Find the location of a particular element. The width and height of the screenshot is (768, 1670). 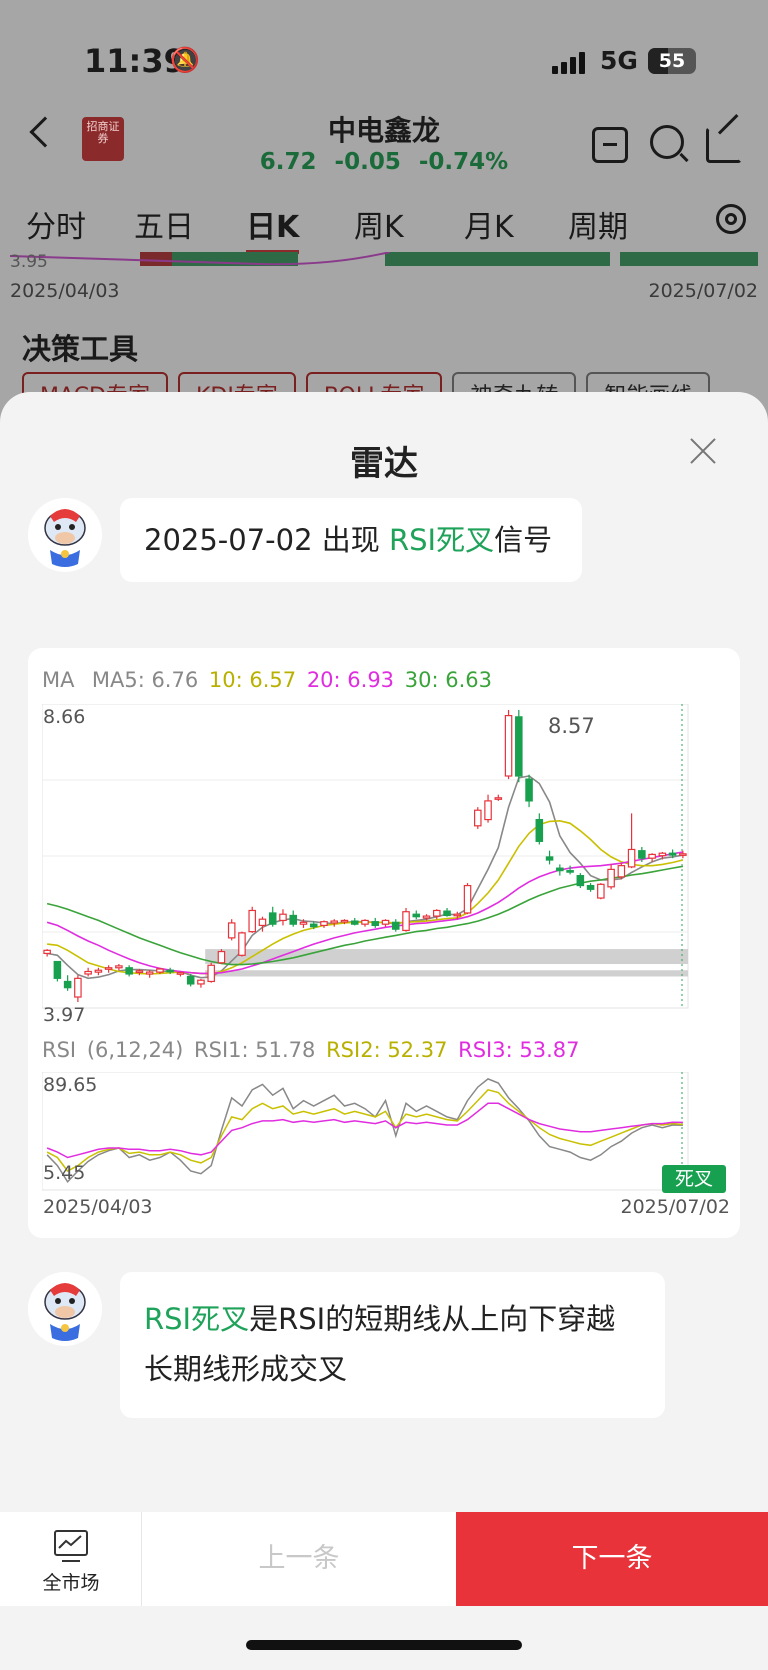

share-icon is located at coordinates (724, 145).